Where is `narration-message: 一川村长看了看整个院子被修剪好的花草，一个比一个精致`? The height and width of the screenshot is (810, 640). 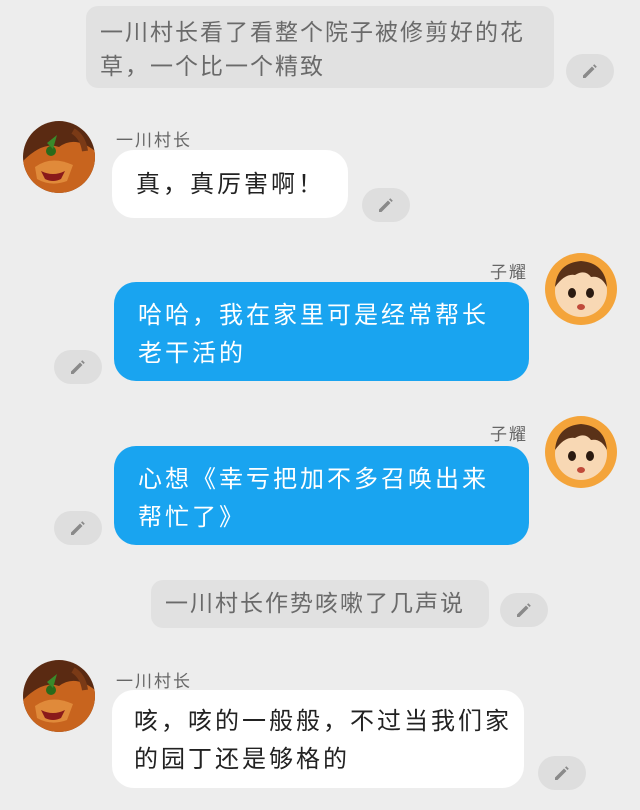
narration-message: 一川村长看了看整个院子被修剪好的花草，一个比一个精致 is located at coordinates (320, 47).